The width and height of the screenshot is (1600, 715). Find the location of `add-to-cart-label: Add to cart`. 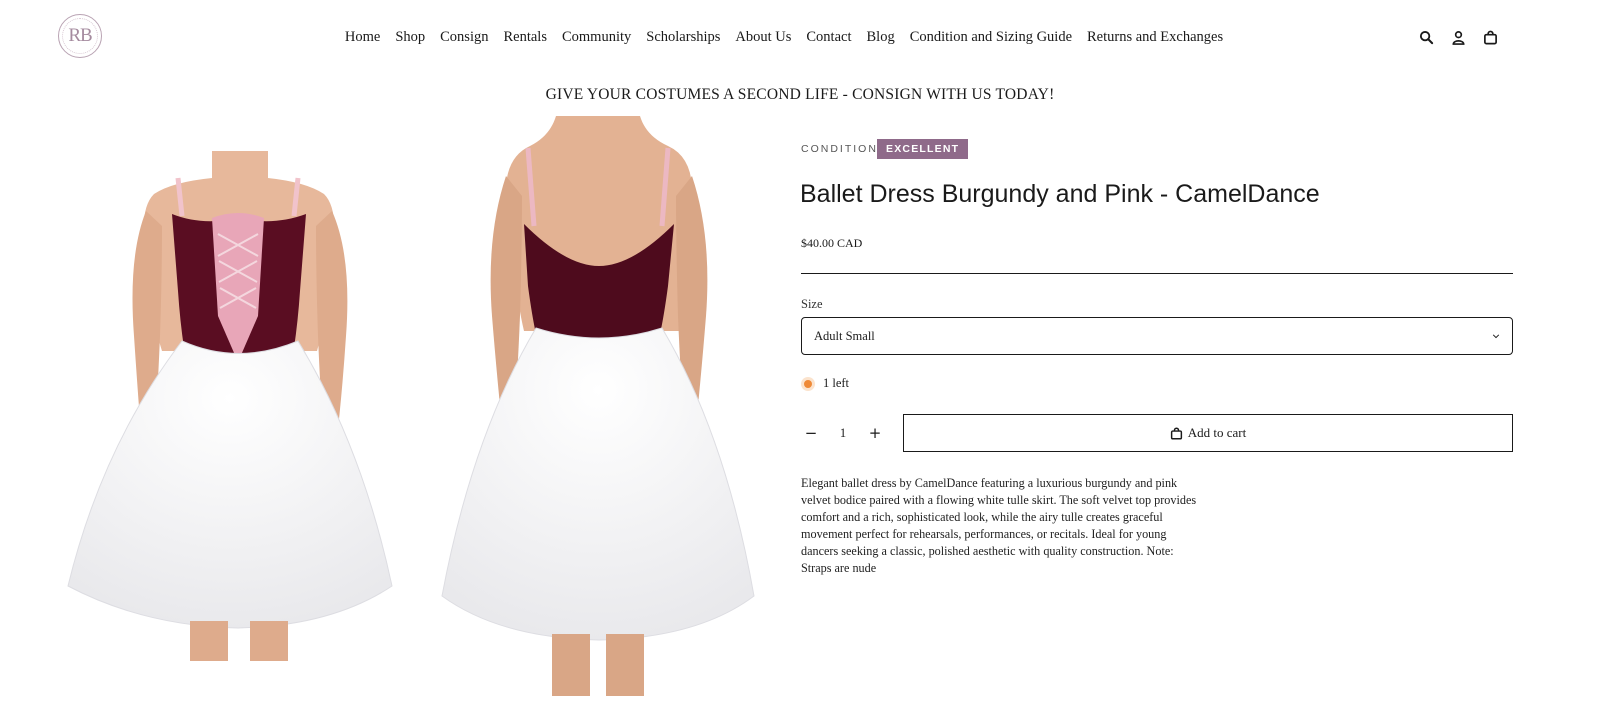

add-to-cart-label: Add to cart is located at coordinates (1217, 432).